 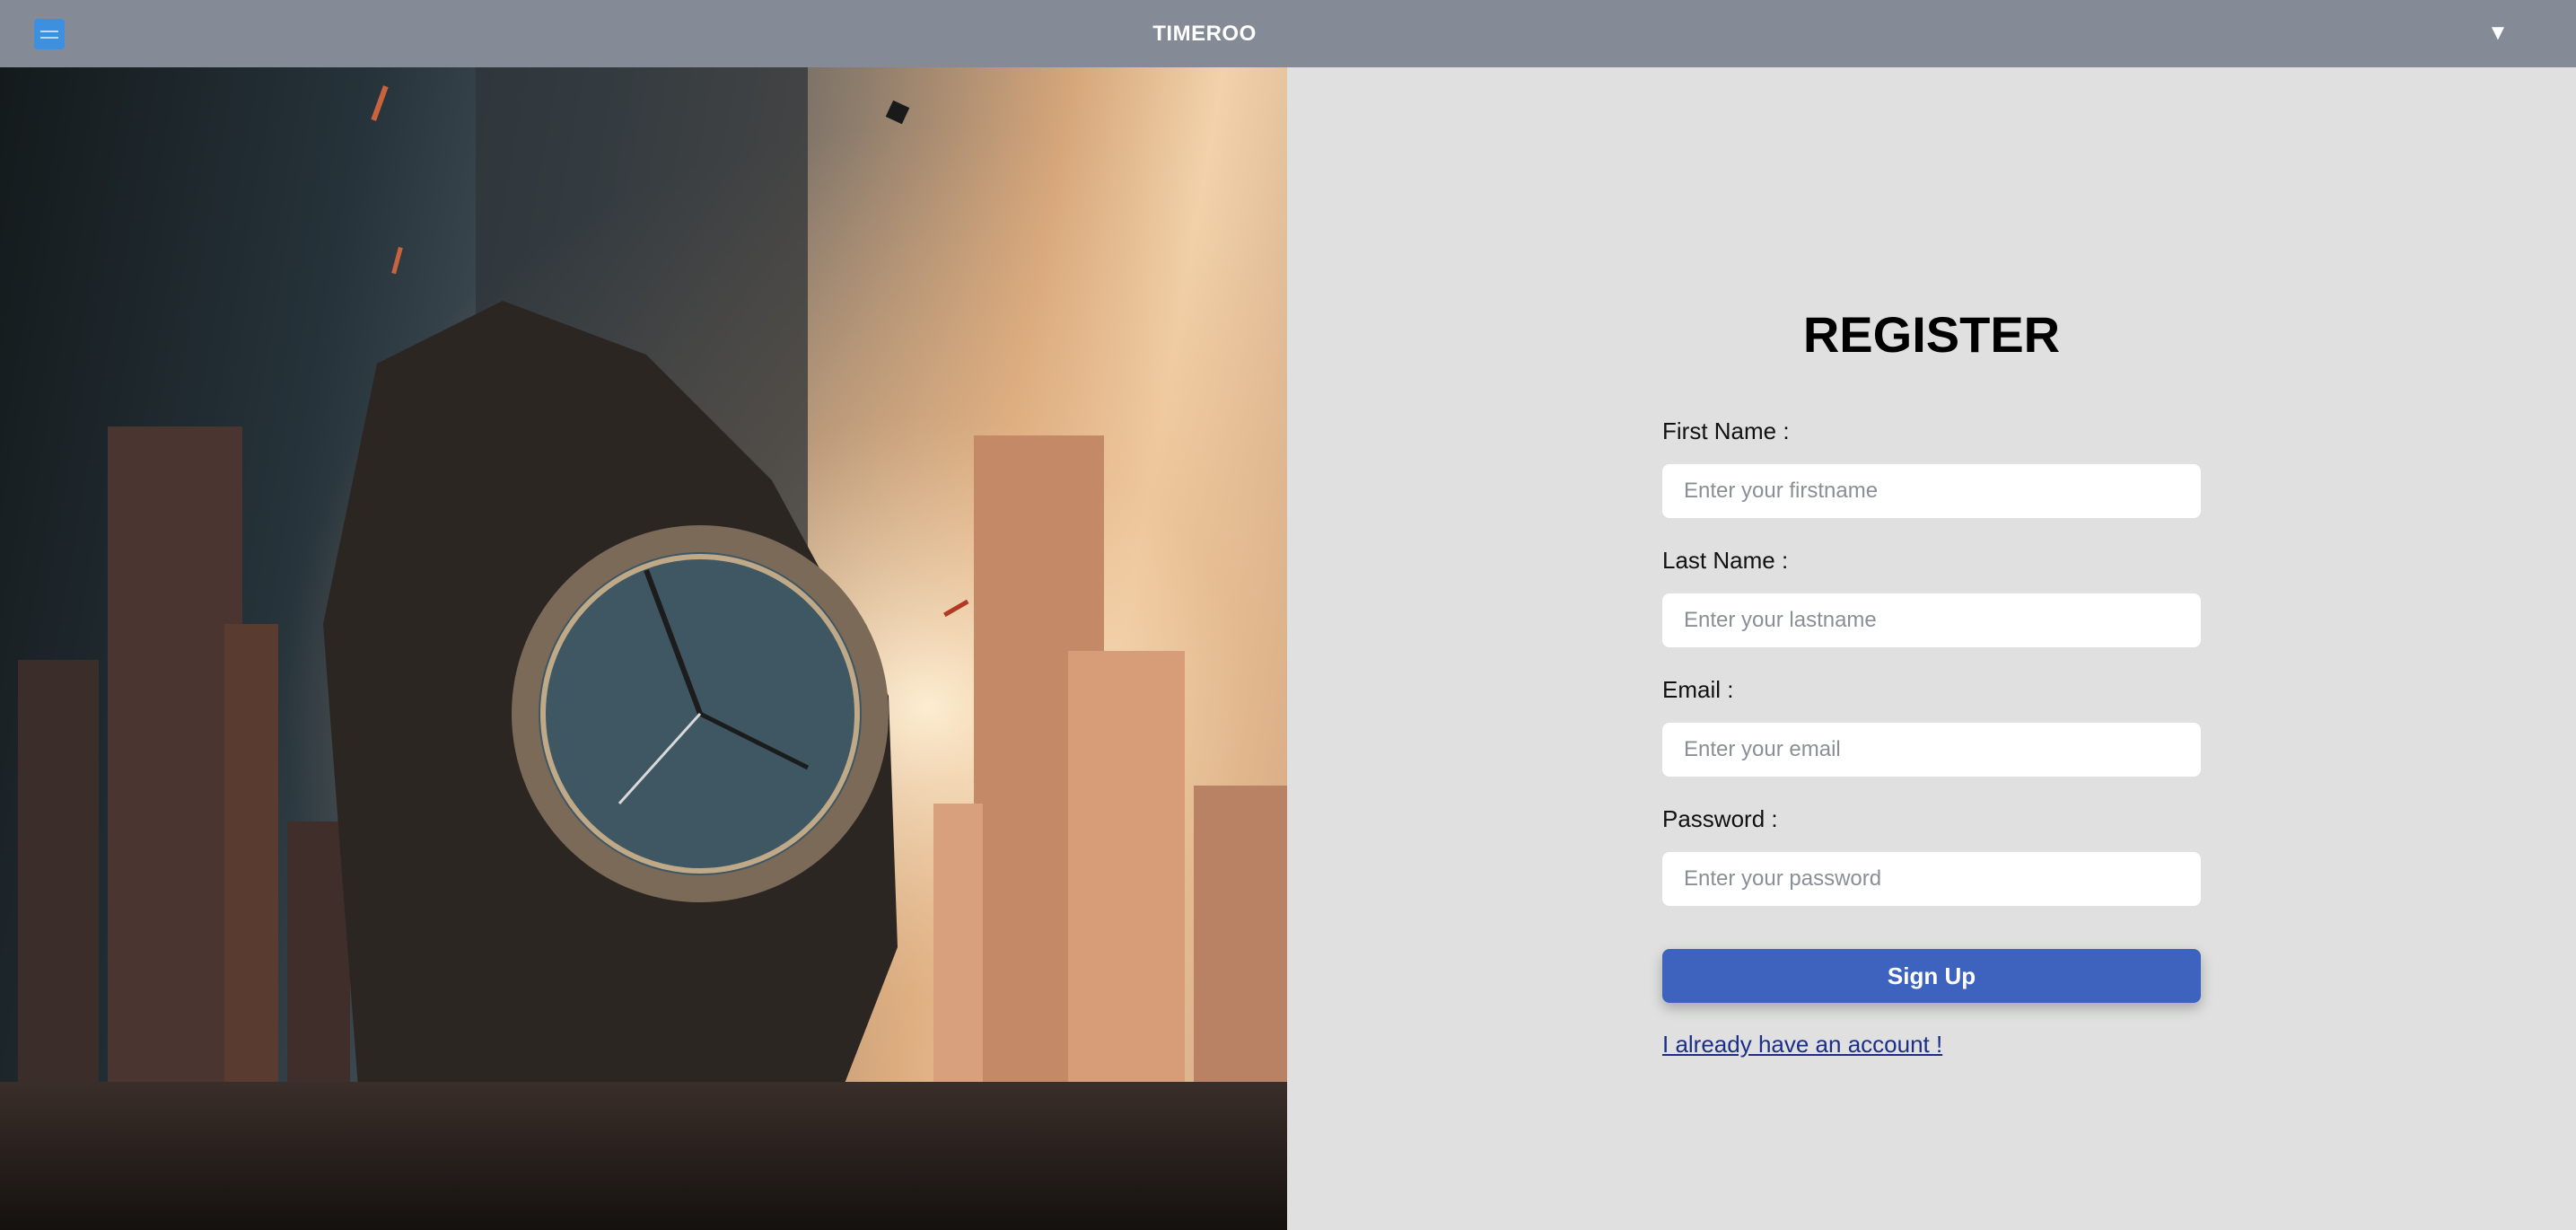 What do you see at coordinates (1204, 33) in the screenshot?
I see `brand-title: TIMEROO` at bounding box center [1204, 33].